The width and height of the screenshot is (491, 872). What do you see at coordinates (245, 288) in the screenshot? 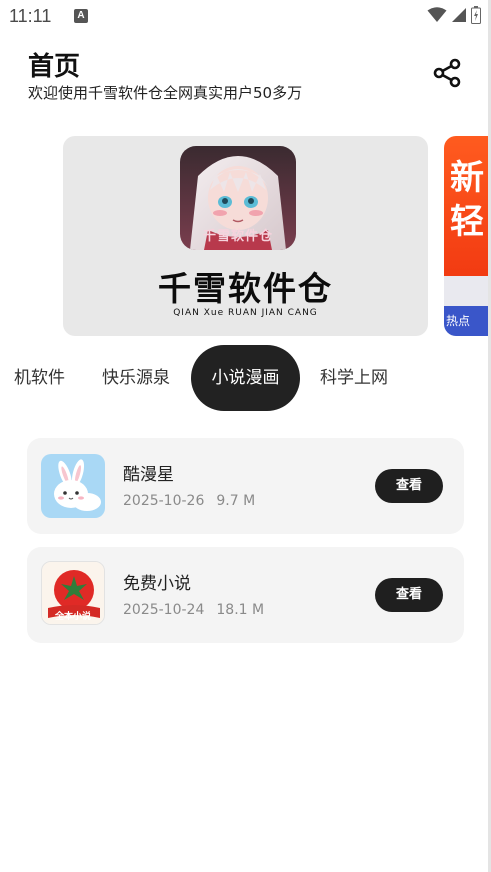
I see `banner-title: 千雪软件仓` at bounding box center [245, 288].